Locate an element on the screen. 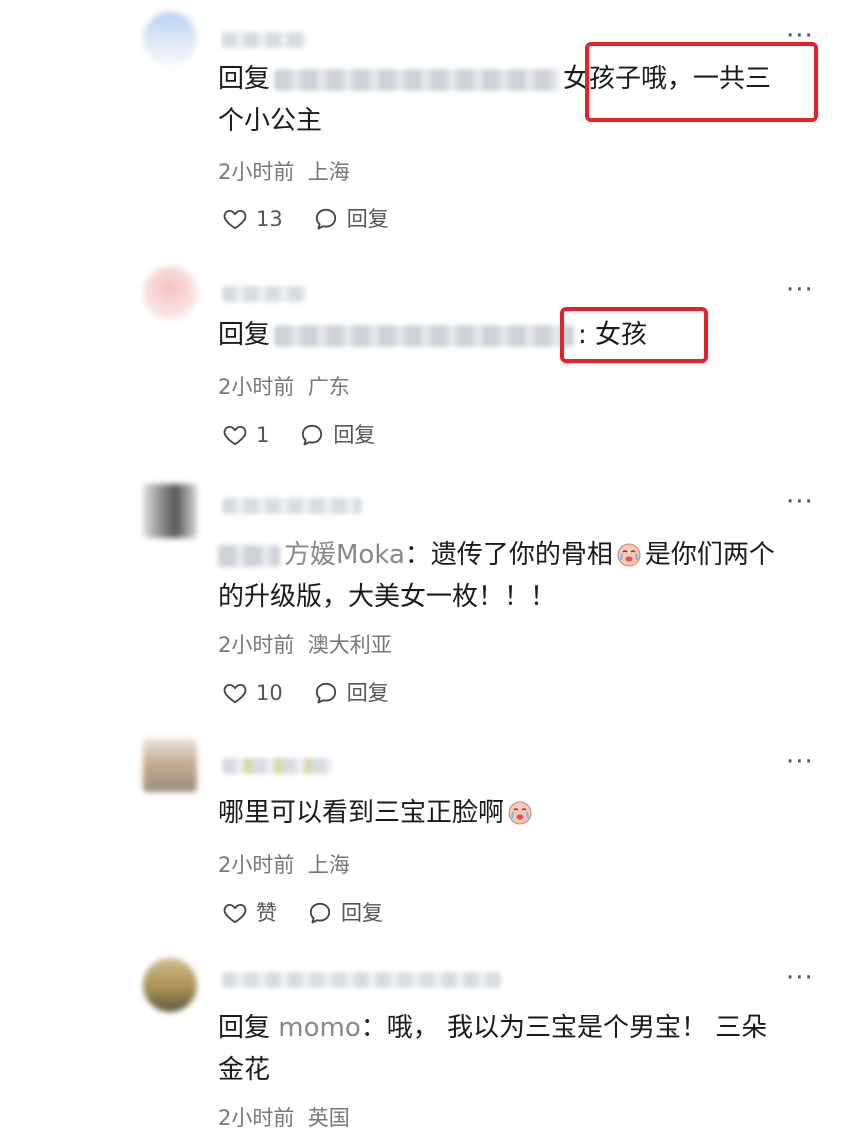 The width and height of the screenshot is (858, 1134). comment-text: 方媛Moka：遗传了你的骨相 是你们两个 的升级版，大美女一枚！！！ is located at coordinates (518, 576).